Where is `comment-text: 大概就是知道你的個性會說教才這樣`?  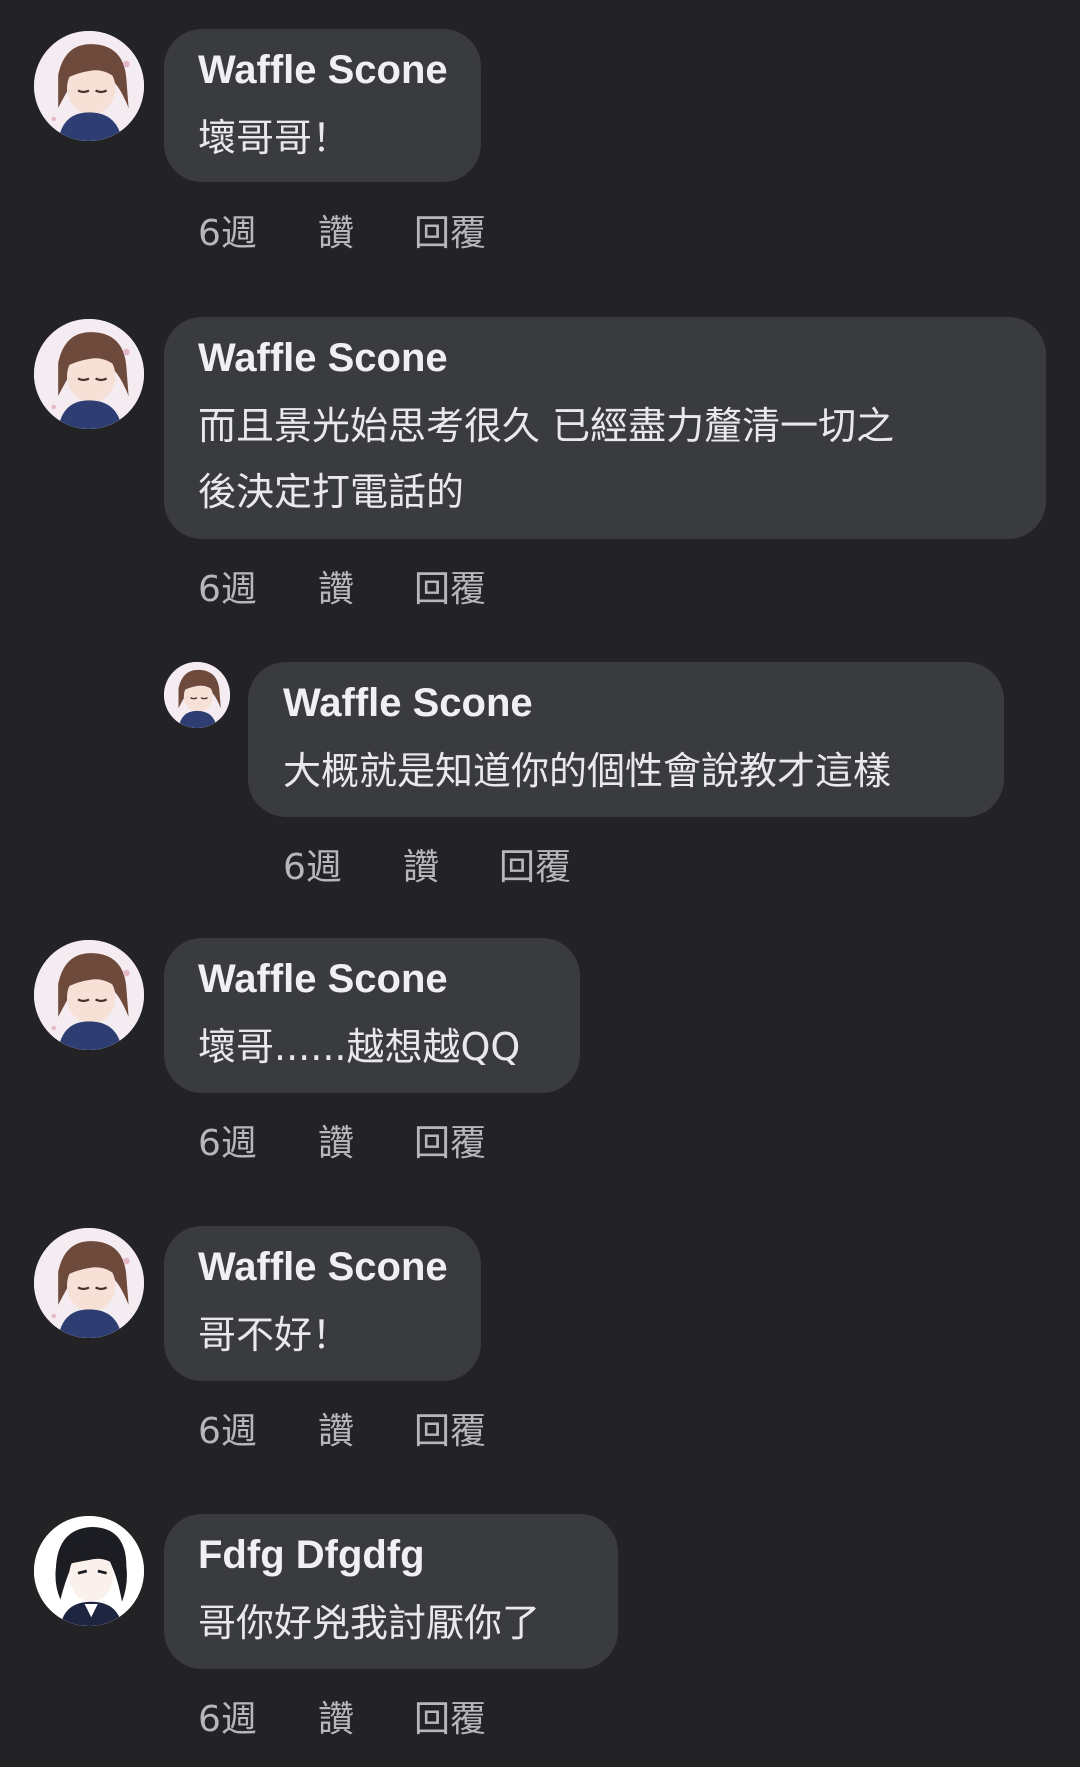
comment-text: 大概就是知道你的個性會說教才這樣 is located at coordinates (587, 771).